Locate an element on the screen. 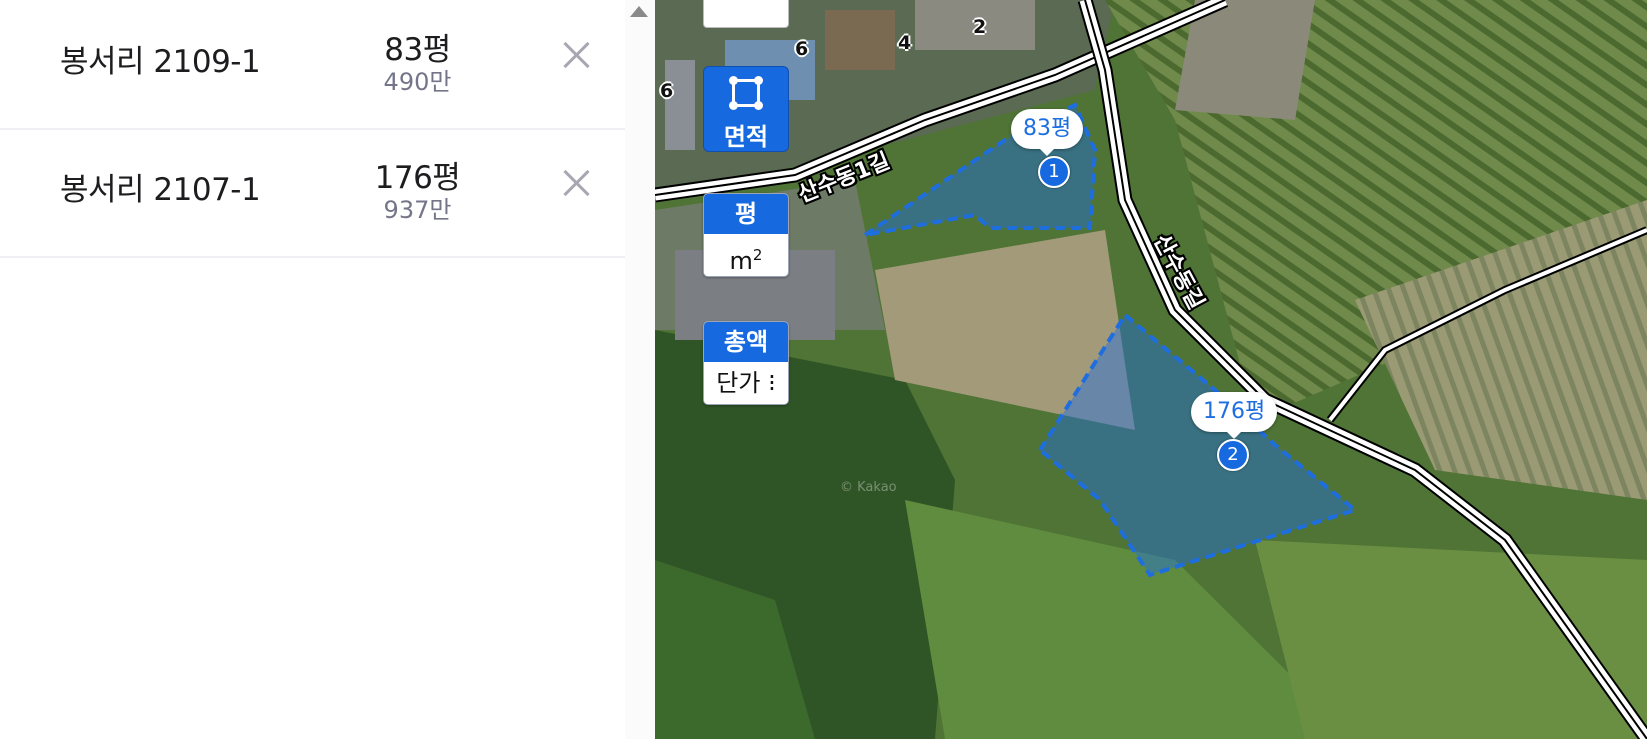 The width and height of the screenshot is (1647, 739). parcel-row: 봉서리 2107-1 176평 937만 is located at coordinates (312, 193).